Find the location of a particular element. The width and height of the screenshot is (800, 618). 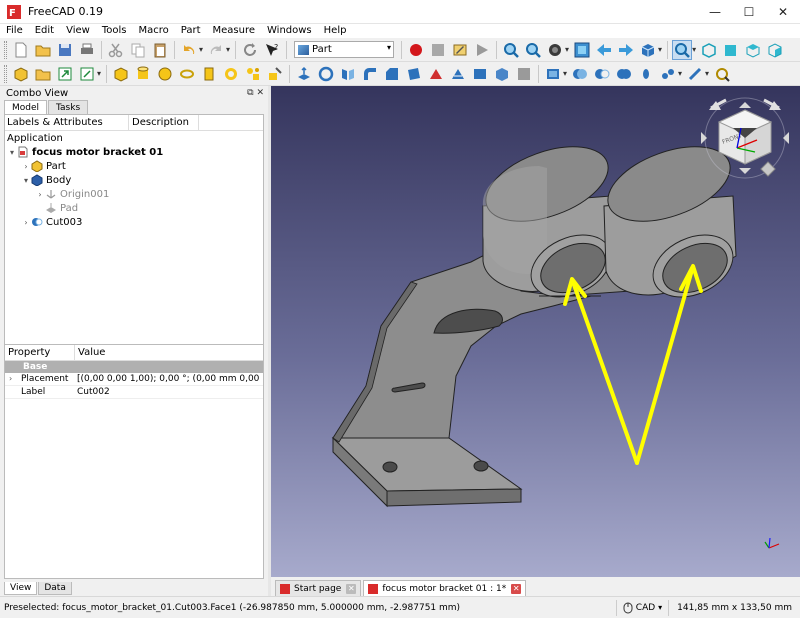

undo-dropdown-icon: ▾ is located at coordinates (201, 49).